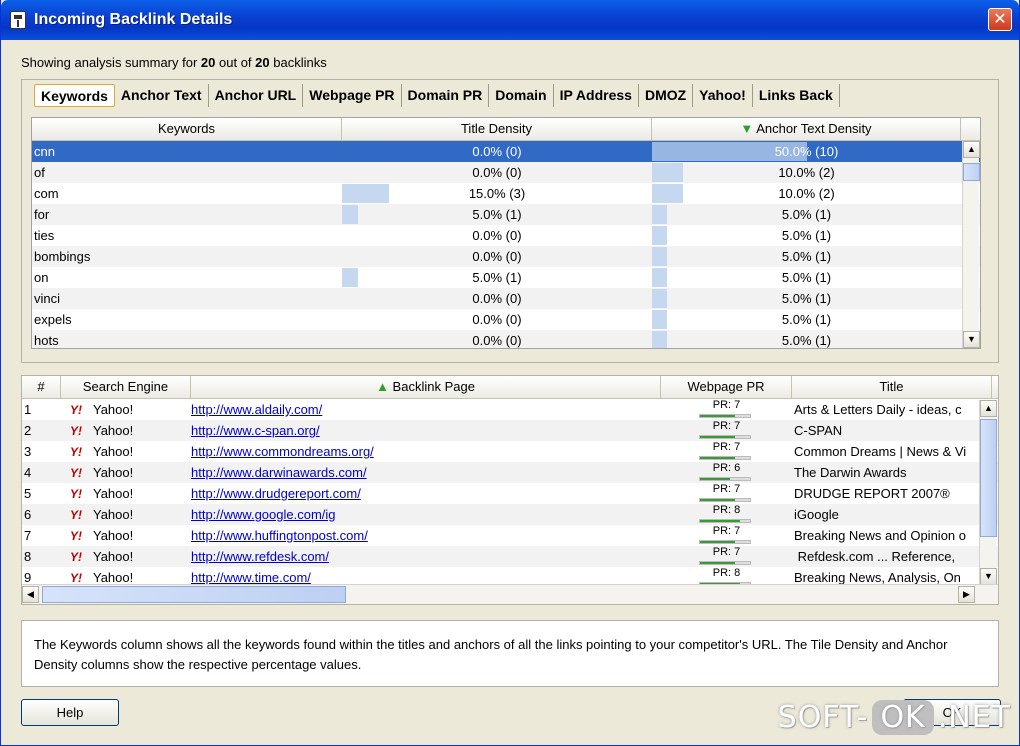  What do you see at coordinates (971, 244) in the screenshot?
I see `keywords-vertical-scrollbar: ▲ ▼` at bounding box center [971, 244].